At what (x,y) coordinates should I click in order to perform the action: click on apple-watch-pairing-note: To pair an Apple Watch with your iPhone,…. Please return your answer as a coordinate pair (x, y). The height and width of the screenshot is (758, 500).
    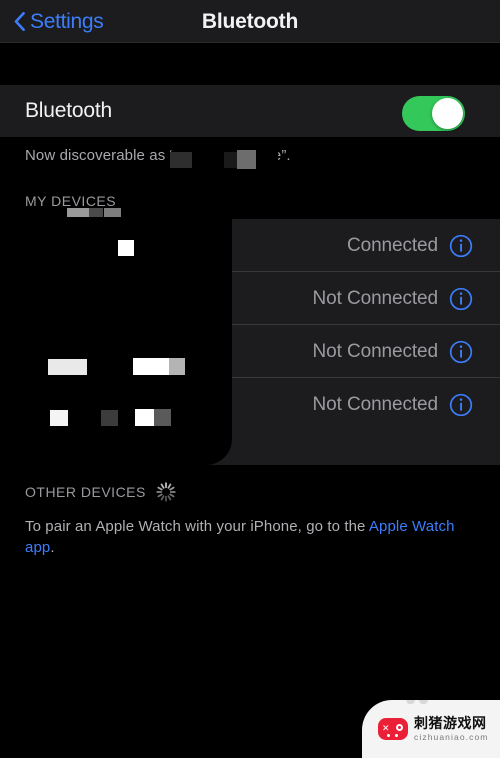
    Looking at the image, I should click on (241, 537).